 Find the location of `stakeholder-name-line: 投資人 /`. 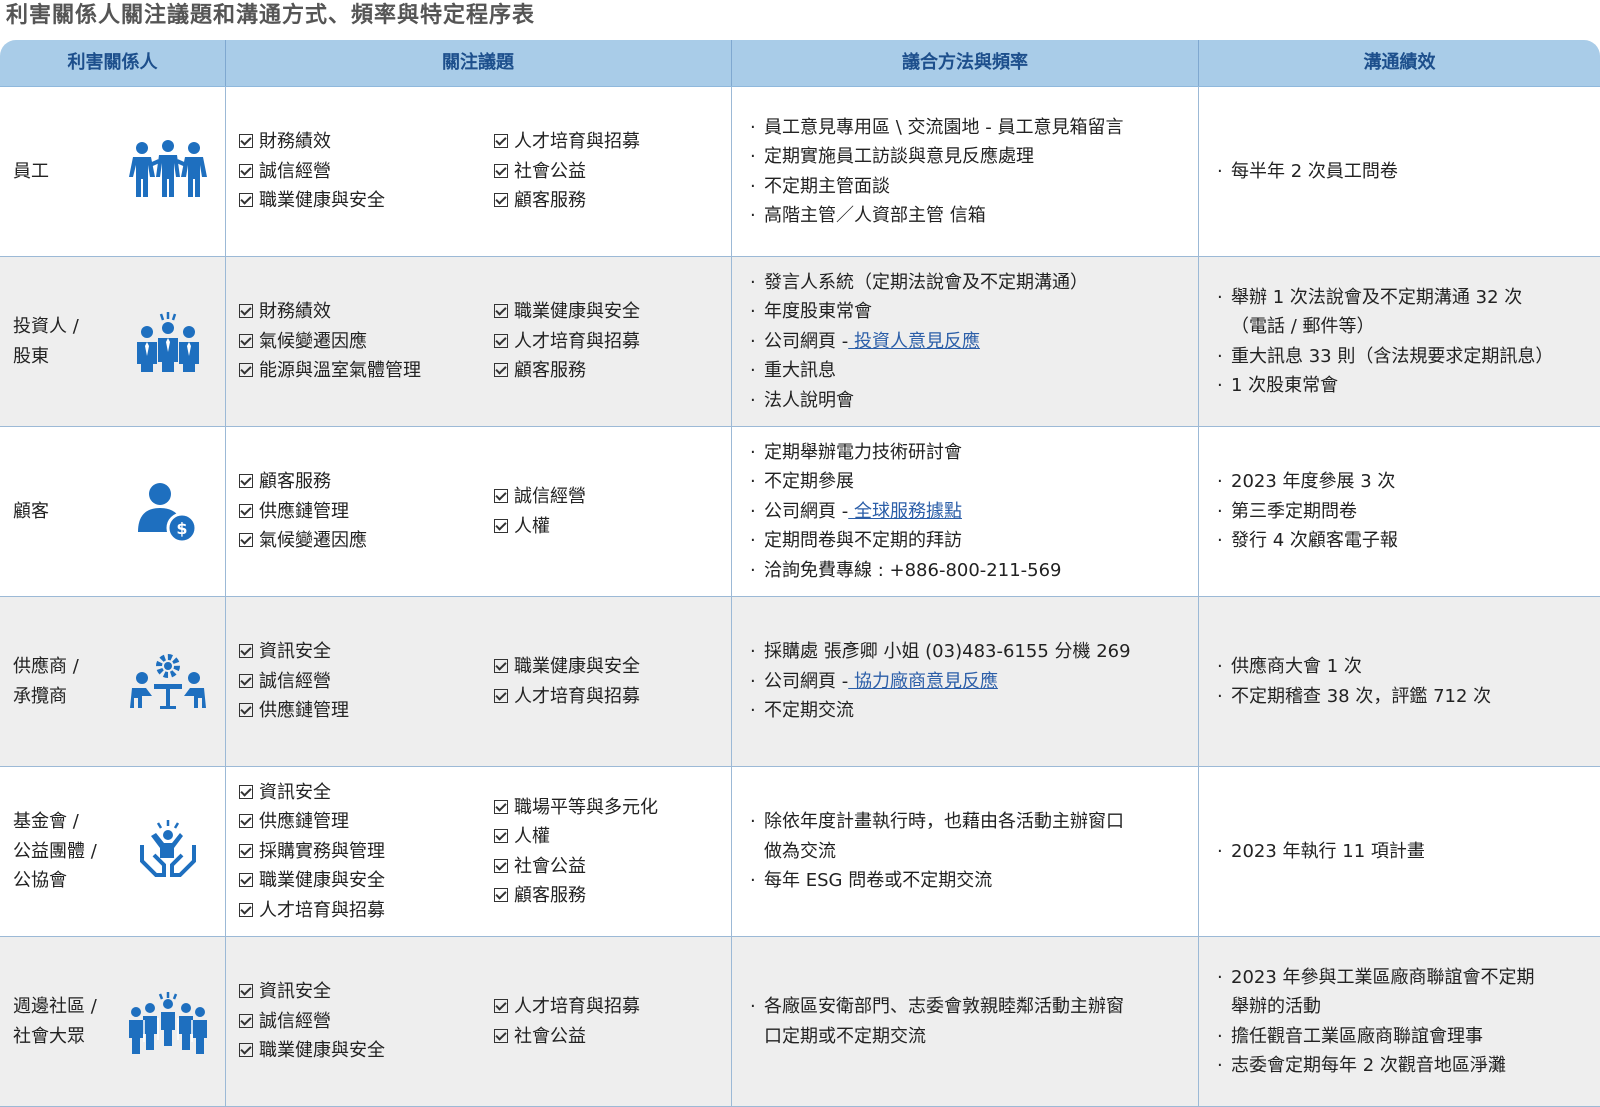

stakeholder-name-line: 投資人 / is located at coordinates (46, 326).